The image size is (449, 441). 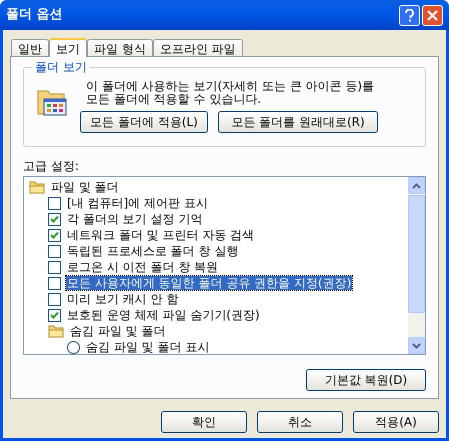 I want to click on dialog-button: 확인, so click(x=204, y=422).